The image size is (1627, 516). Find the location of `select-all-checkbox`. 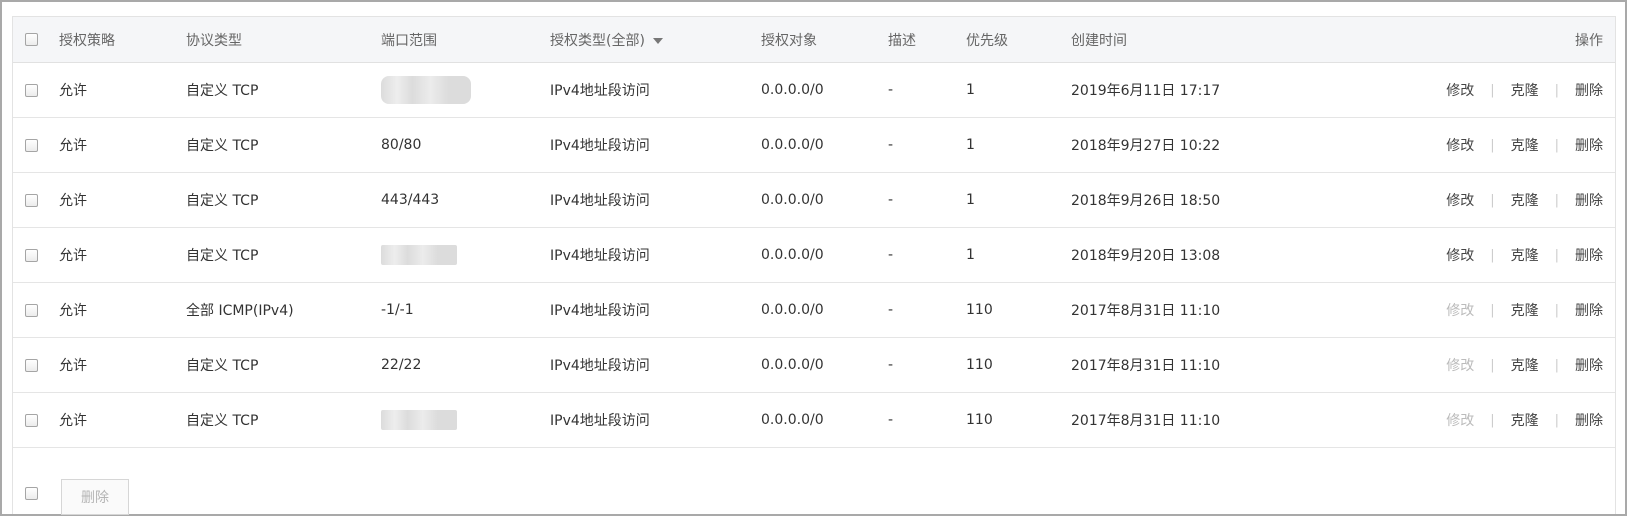

select-all-checkbox is located at coordinates (31, 39).